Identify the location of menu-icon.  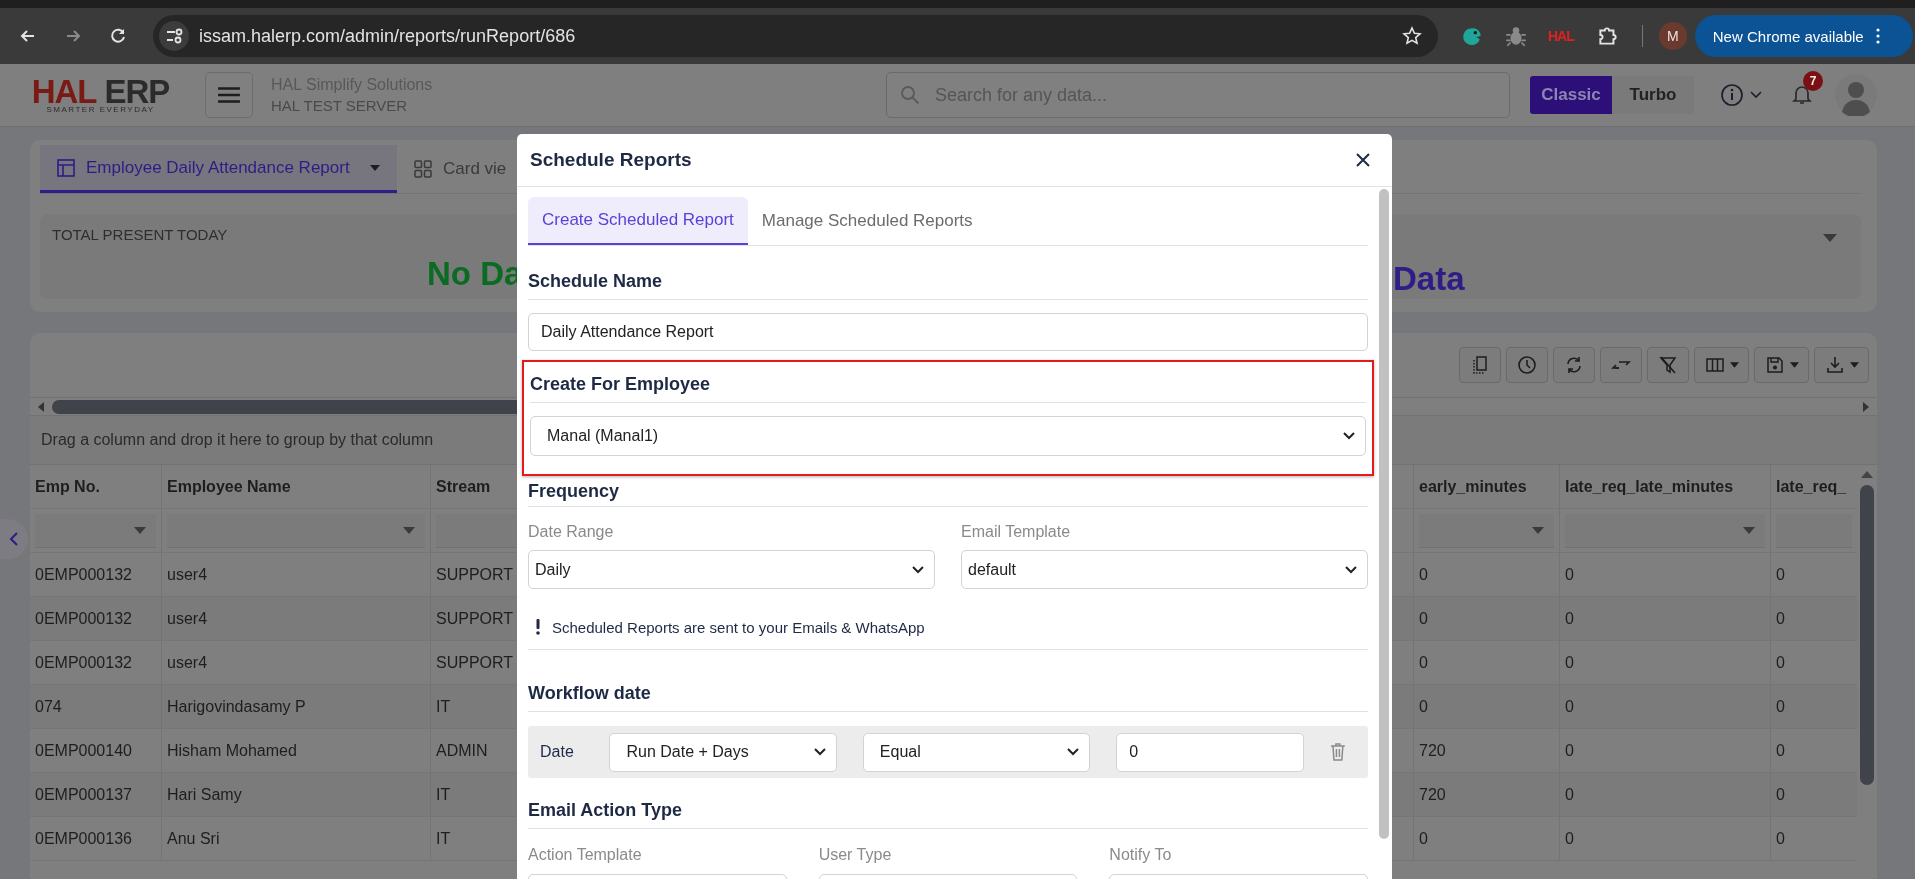
(229, 95).